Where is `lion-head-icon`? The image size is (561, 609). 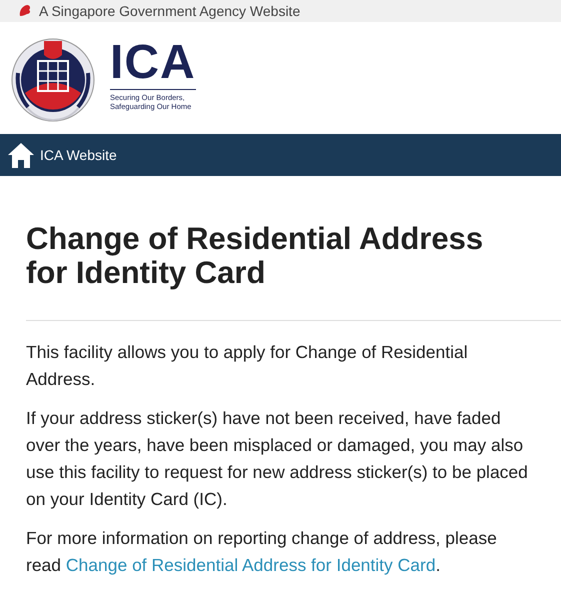 lion-head-icon is located at coordinates (25, 11).